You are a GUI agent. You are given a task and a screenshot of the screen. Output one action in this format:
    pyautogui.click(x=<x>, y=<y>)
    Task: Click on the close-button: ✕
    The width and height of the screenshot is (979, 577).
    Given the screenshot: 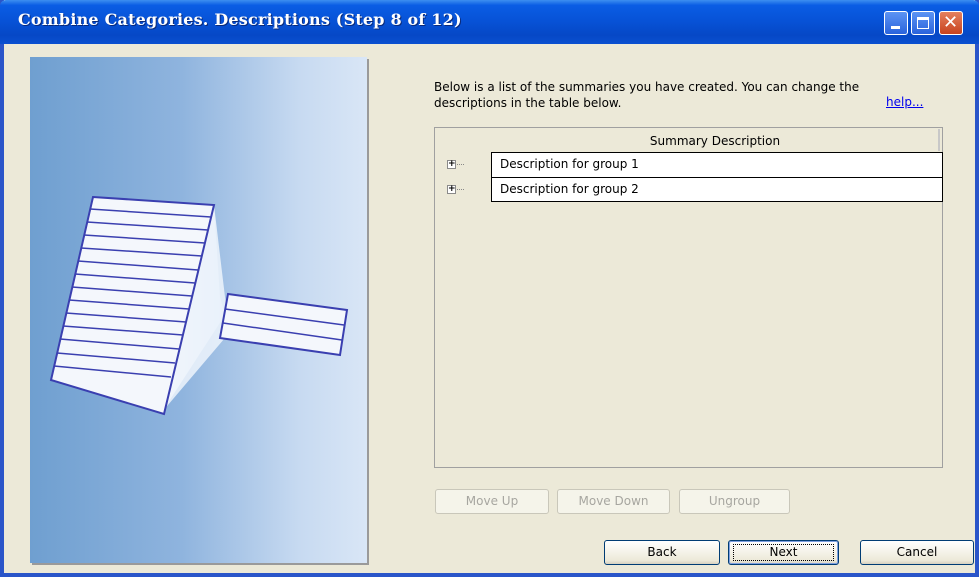 What is the action you would take?
    pyautogui.click(x=951, y=23)
    